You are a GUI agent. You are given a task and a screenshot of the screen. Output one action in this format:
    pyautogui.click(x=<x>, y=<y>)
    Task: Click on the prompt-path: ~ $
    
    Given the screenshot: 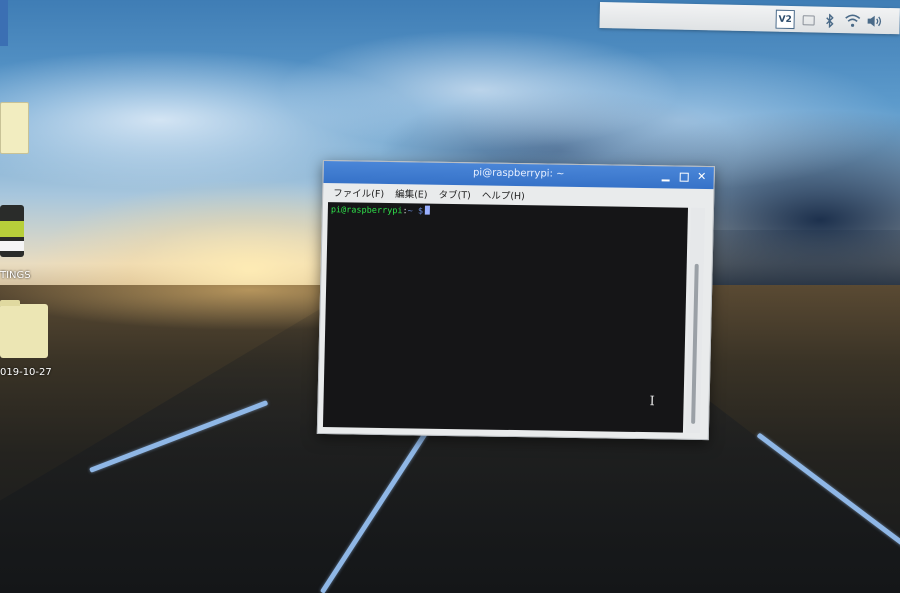 What is the action you would take?
    pyautogui.click(x=415, y=211)
    